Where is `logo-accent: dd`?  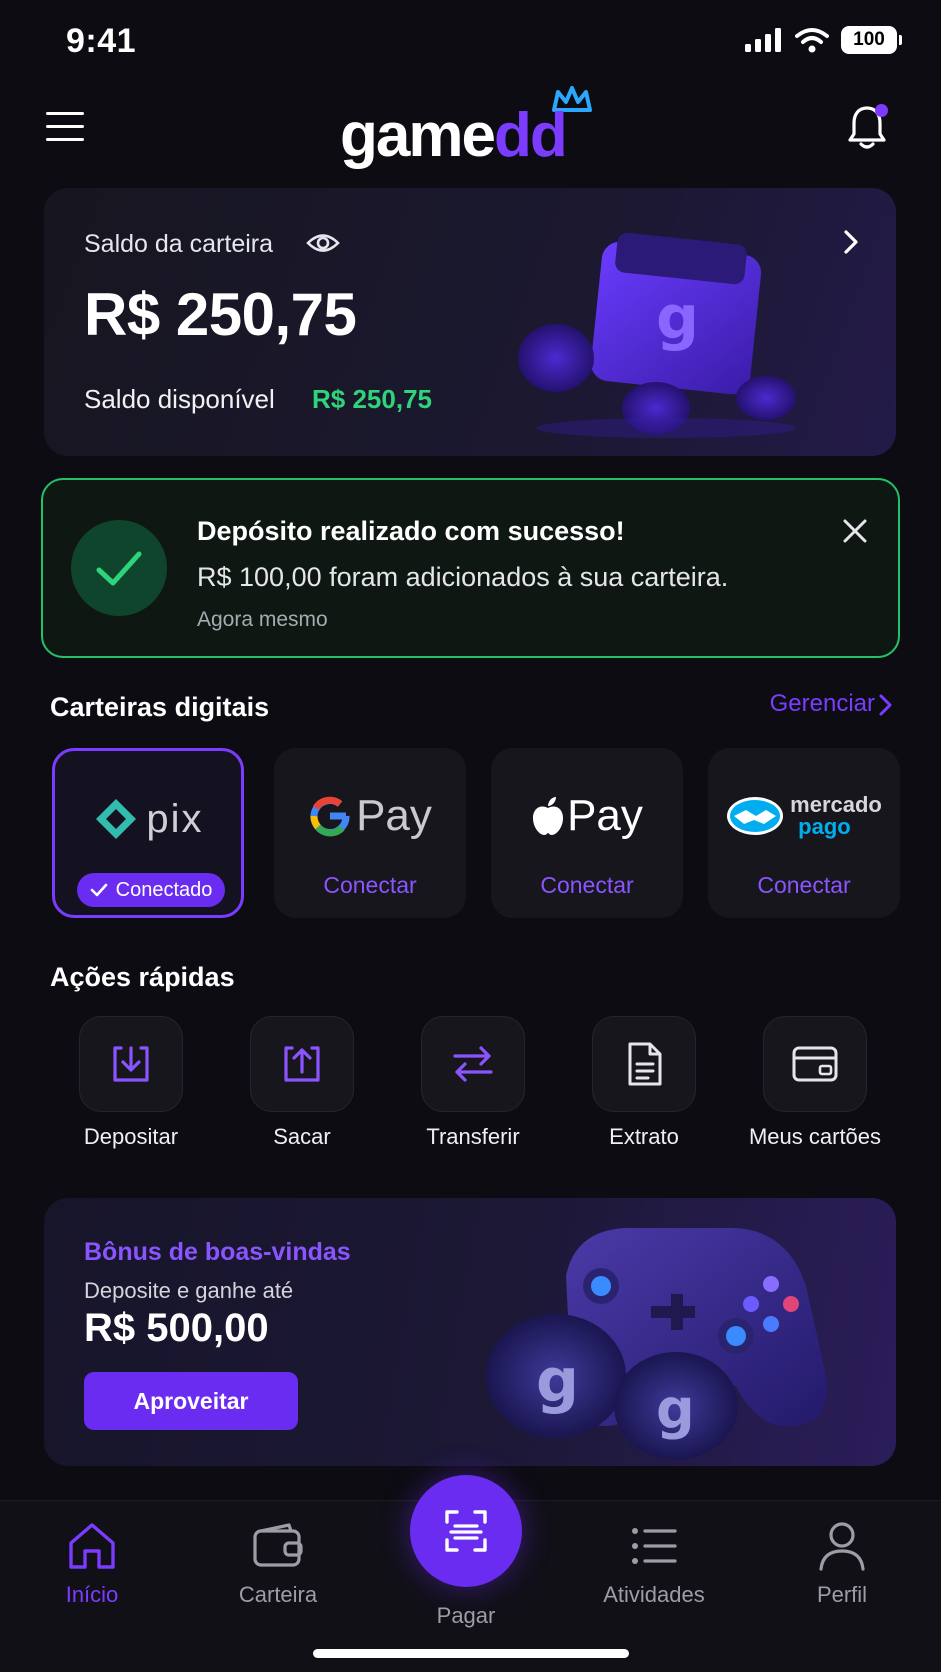
logo-accent: dd is located at coordinates (530, 135).